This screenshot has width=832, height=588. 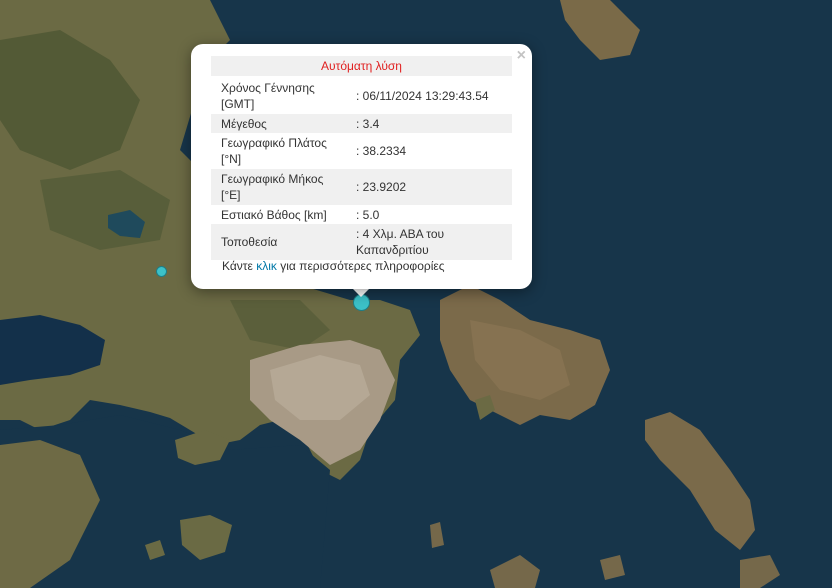 I want to click on row-label: Χρόνος Γέννησης [GMT], so click(x=268, y=96).